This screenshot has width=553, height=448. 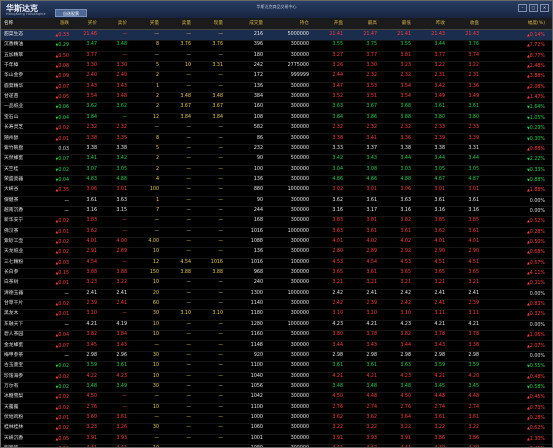 What do you see at coordinates (405, 97) in the screenshot?
I see `cell-low: 3.54` at bounding box center [405, 97].